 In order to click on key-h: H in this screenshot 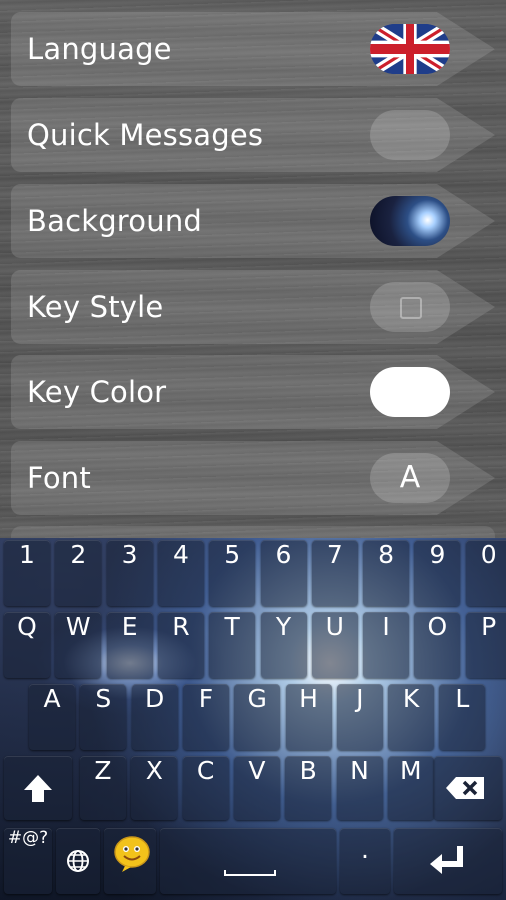, I will do `click(308, 717)`.